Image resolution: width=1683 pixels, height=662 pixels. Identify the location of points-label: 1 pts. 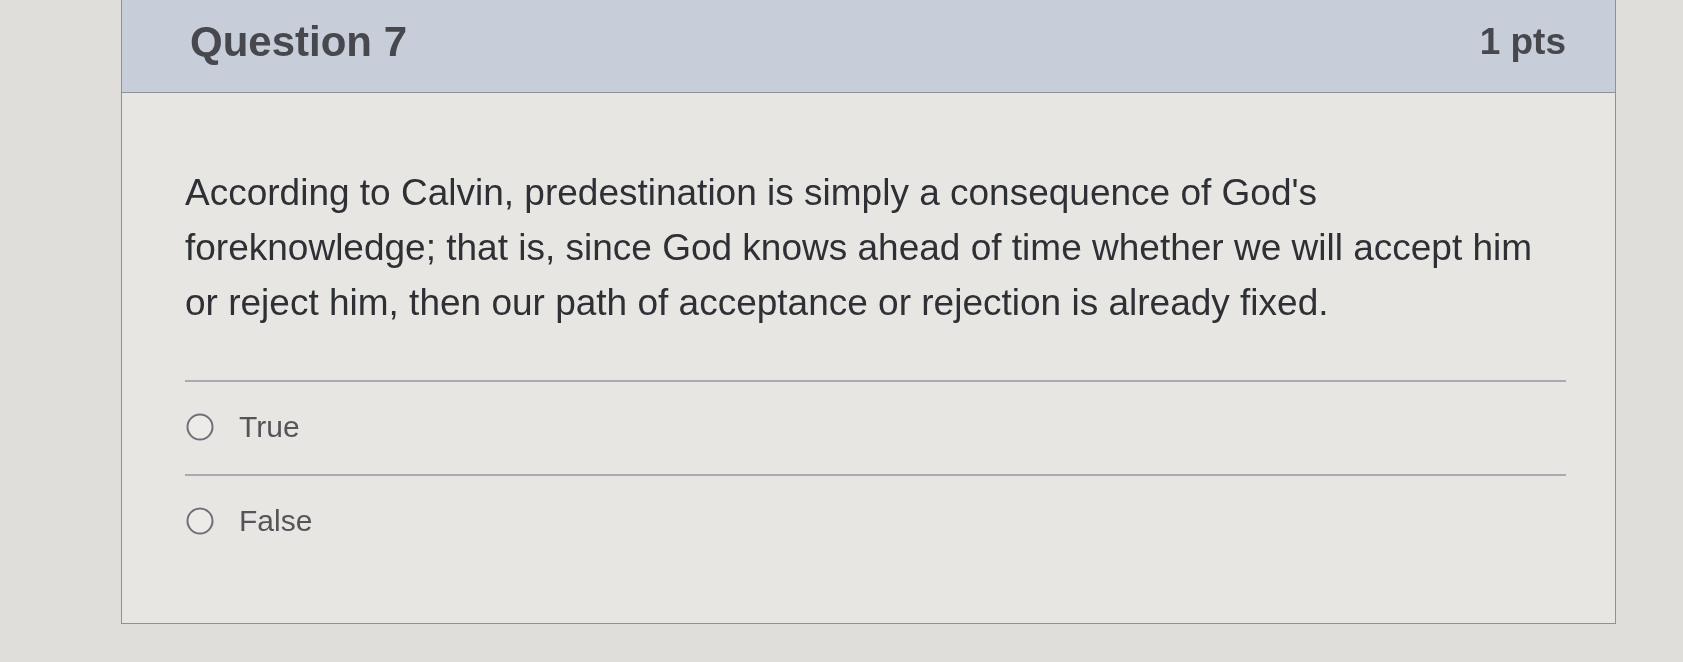
(1522, 42).